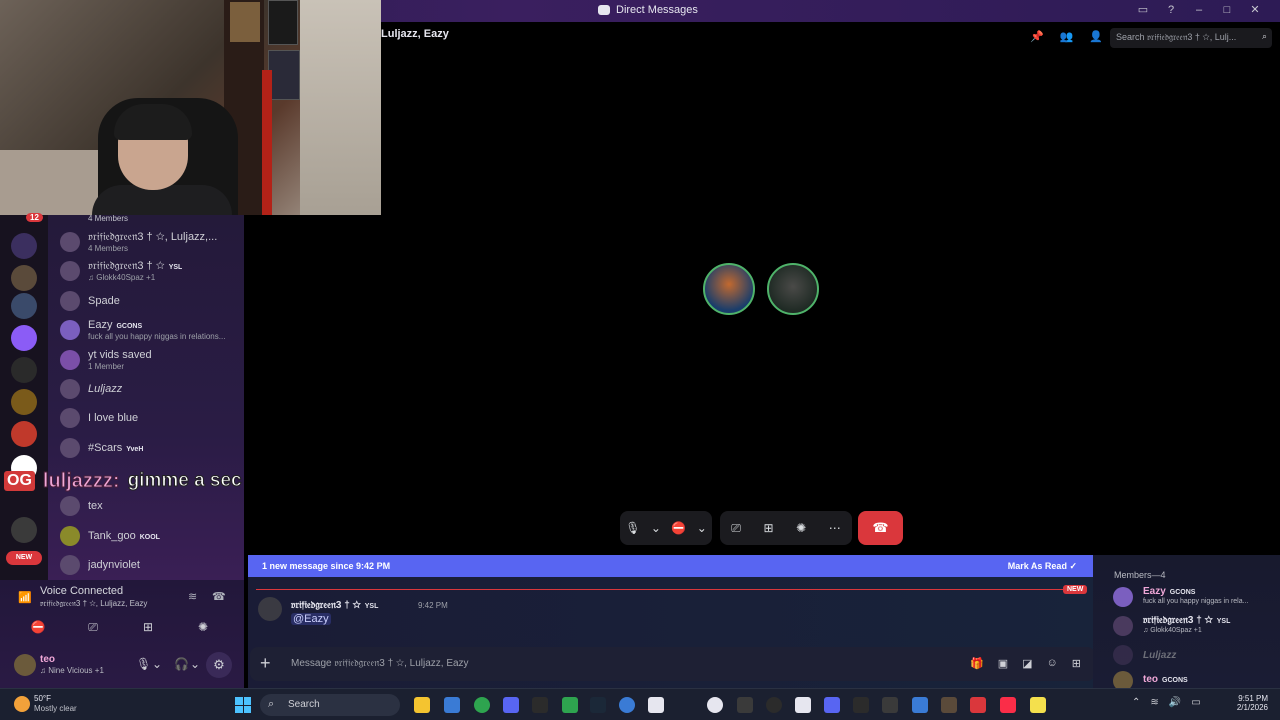  What do you see at coordinates (1193, 655) in the screenshot?
I see `member-item: Luljazz` at bounding box center [1193, 655].